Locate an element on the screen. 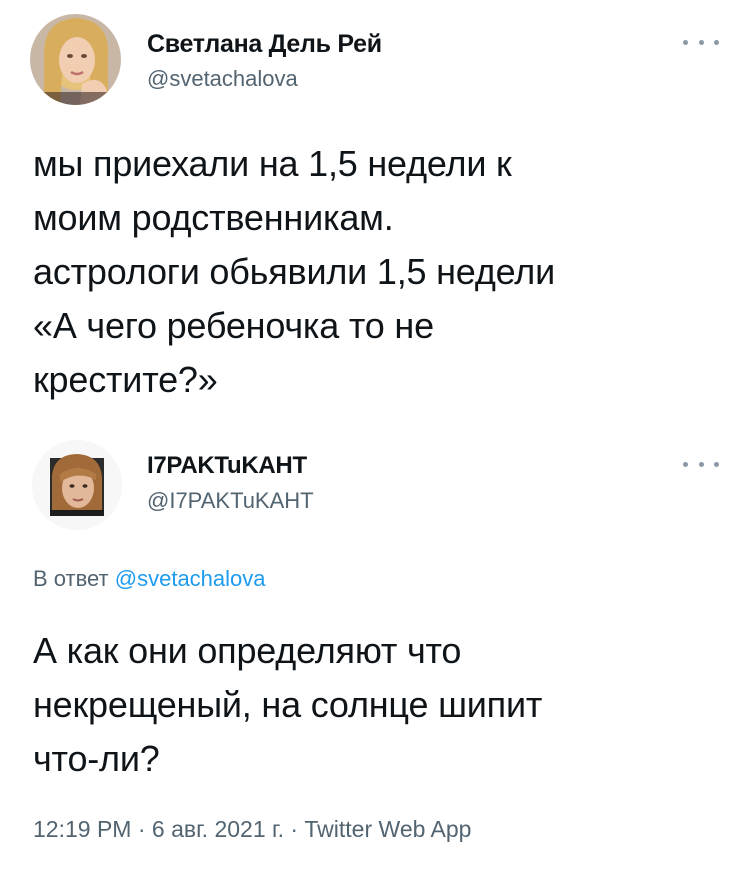 The height and width of the screenshot is (872, 750). replying-to-handle-link: @svetachalova is located at coordinates (190, 578).